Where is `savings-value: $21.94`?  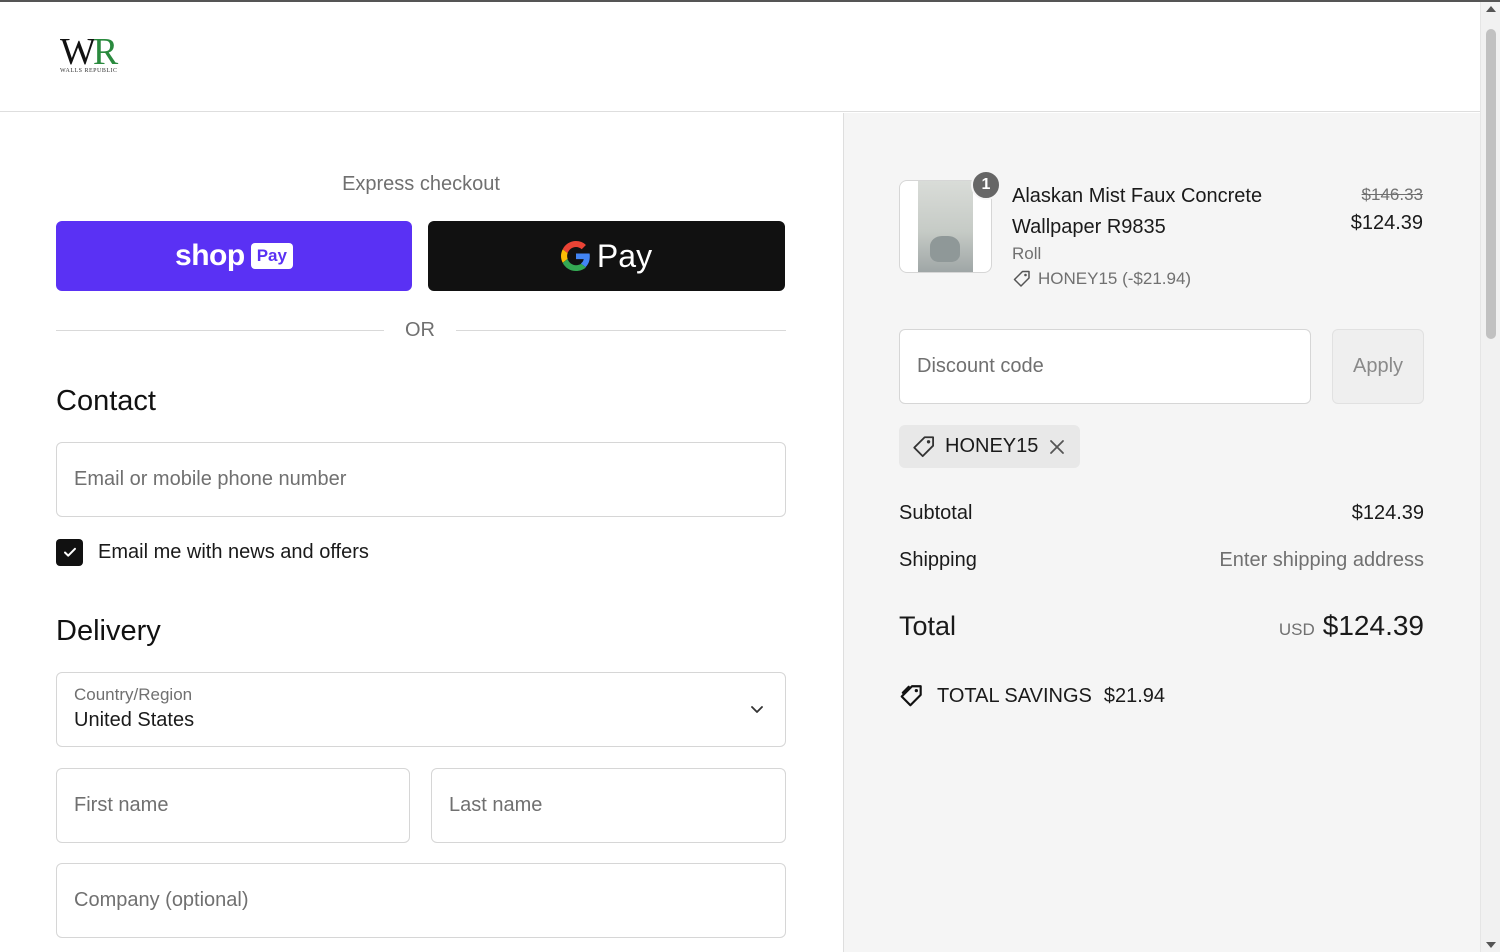
savings-value: $21.94 is located at coordinates (1134, 695).